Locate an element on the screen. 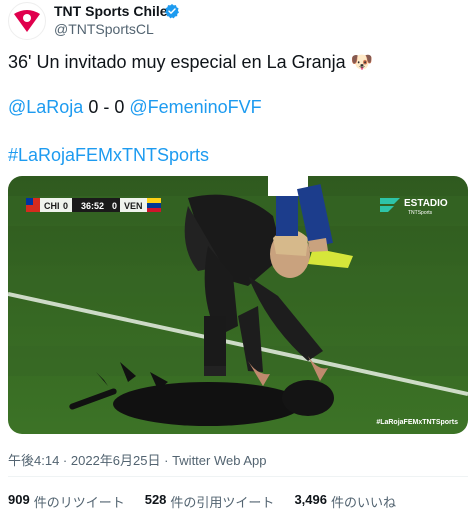 Image resolution: width=474 pixels, height=518 pixels. video-watermark: #LaRojaFEMxTNTSports is located at coordinates (417, 422).